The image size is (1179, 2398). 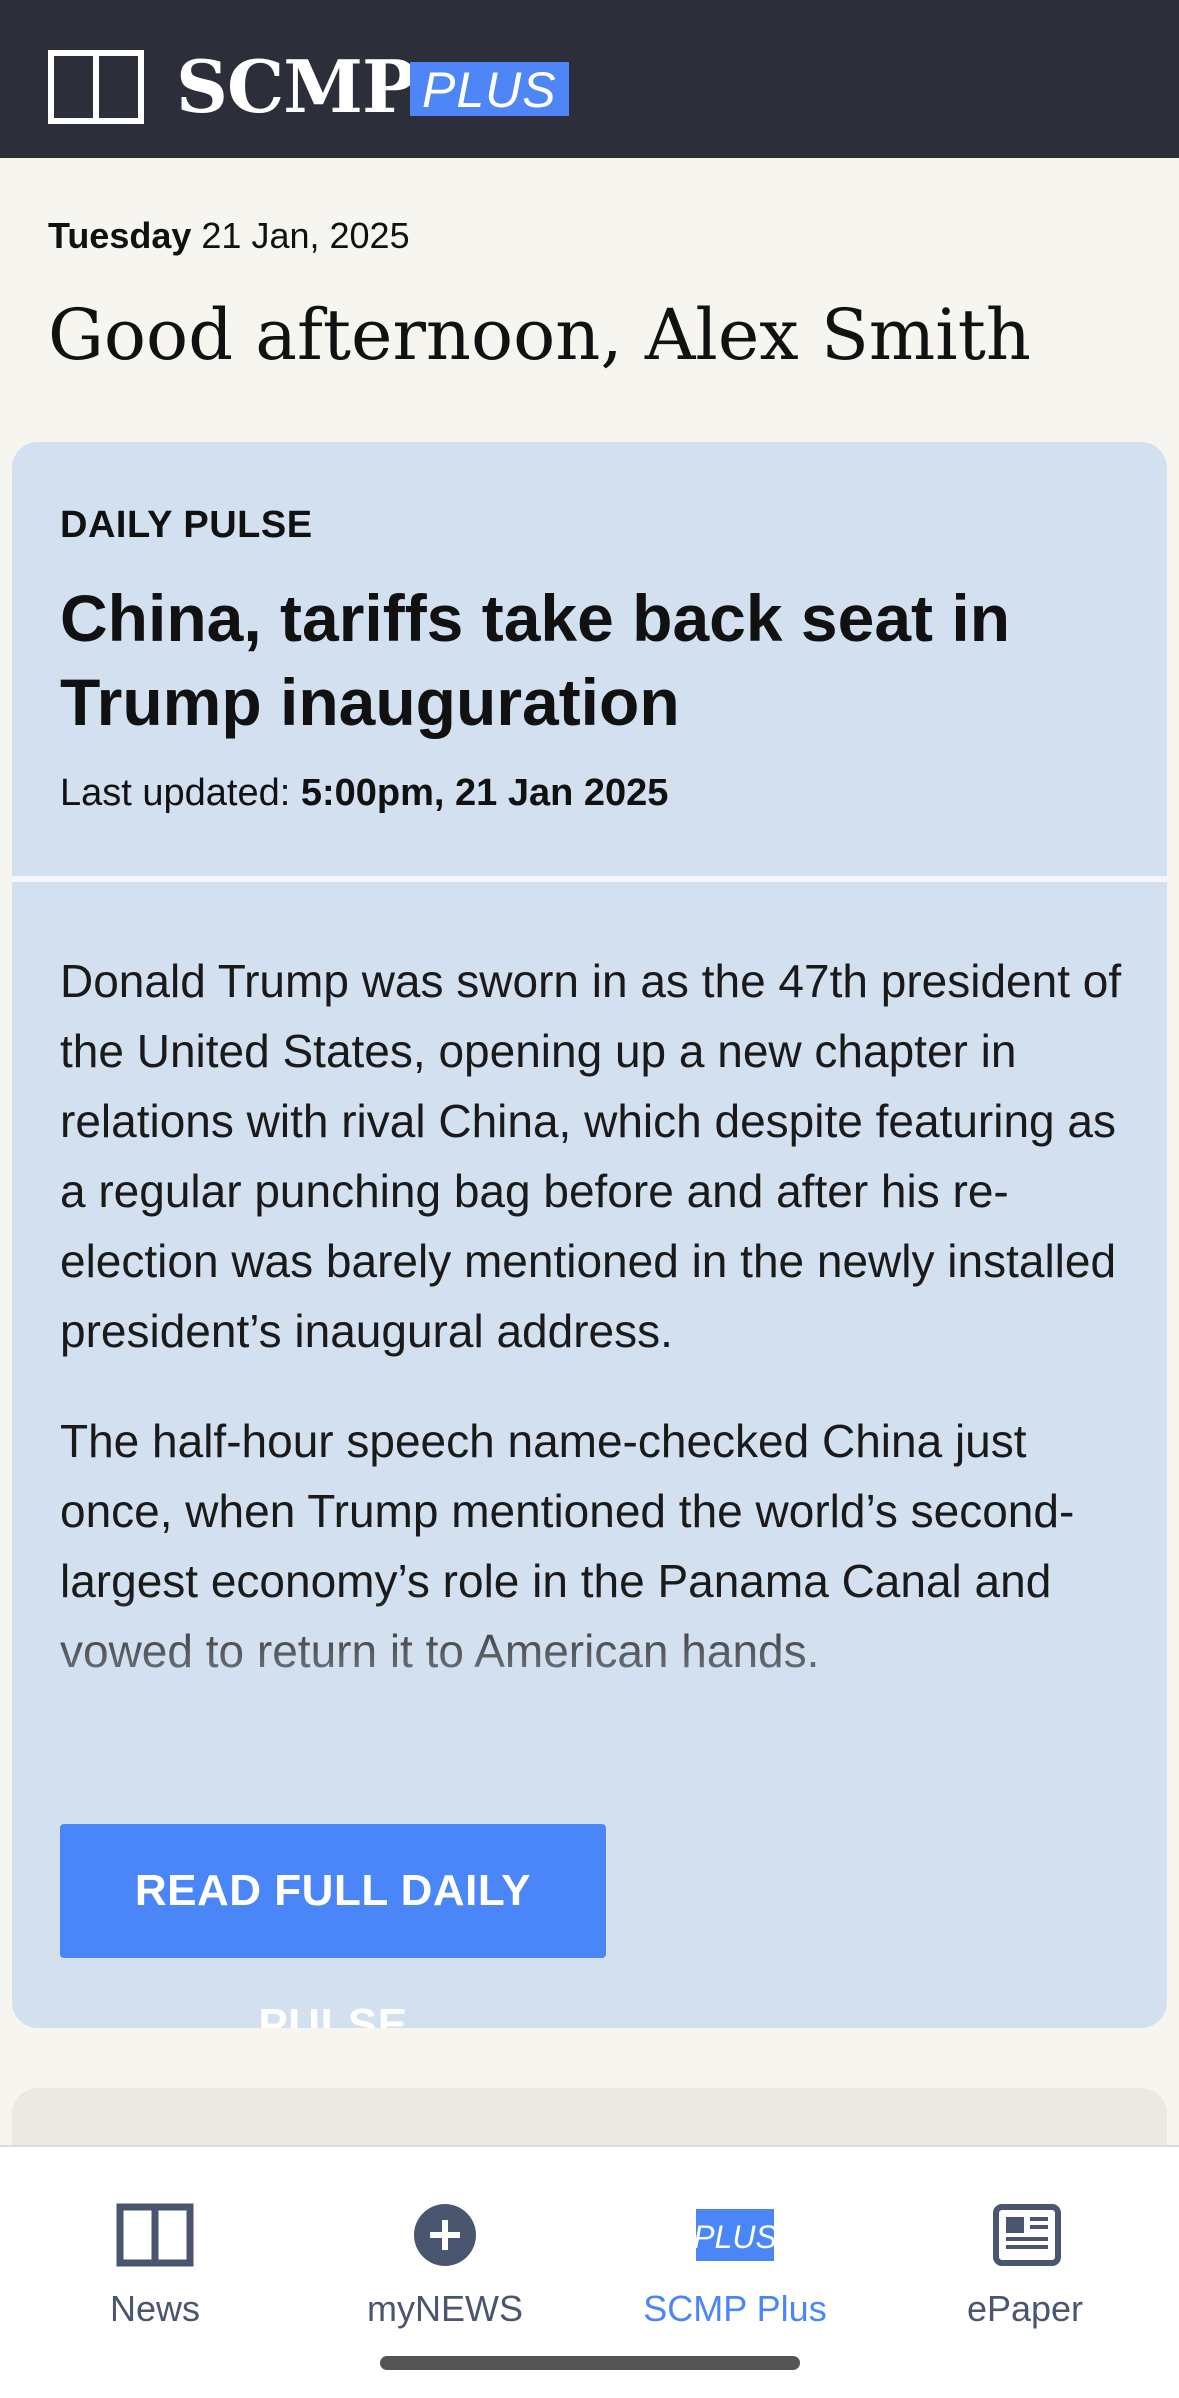 I want to click on nav-item-scmp-plus: PLUS SCMP Plus, so click(x=735, y=2252).